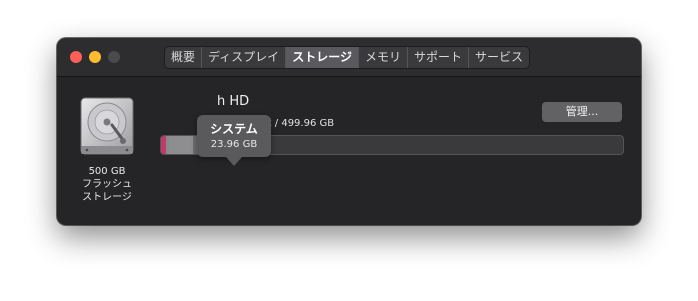 The image size is (698, 301). I want to click on disk-type-line1: フラッシュ, so click(107, 184).